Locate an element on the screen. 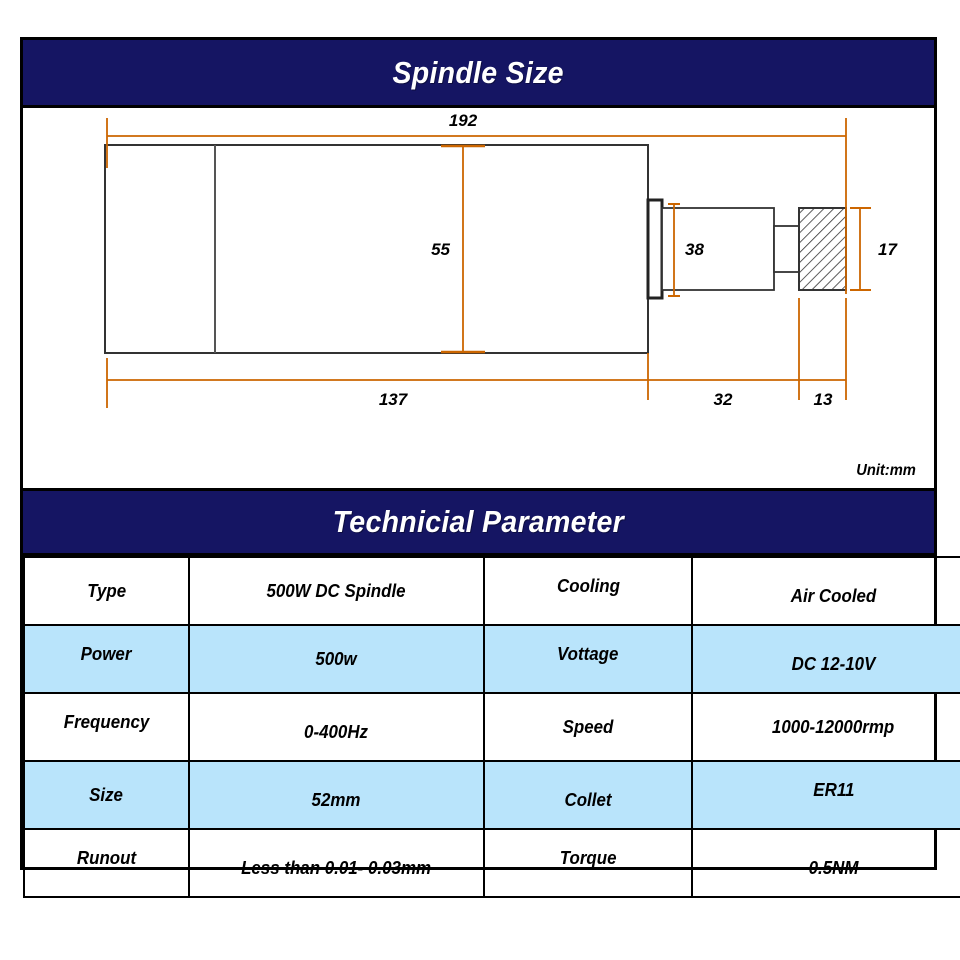 This screenshot has width=960, height=960. spec-label-size: Size is located at coordinates (106, 795).